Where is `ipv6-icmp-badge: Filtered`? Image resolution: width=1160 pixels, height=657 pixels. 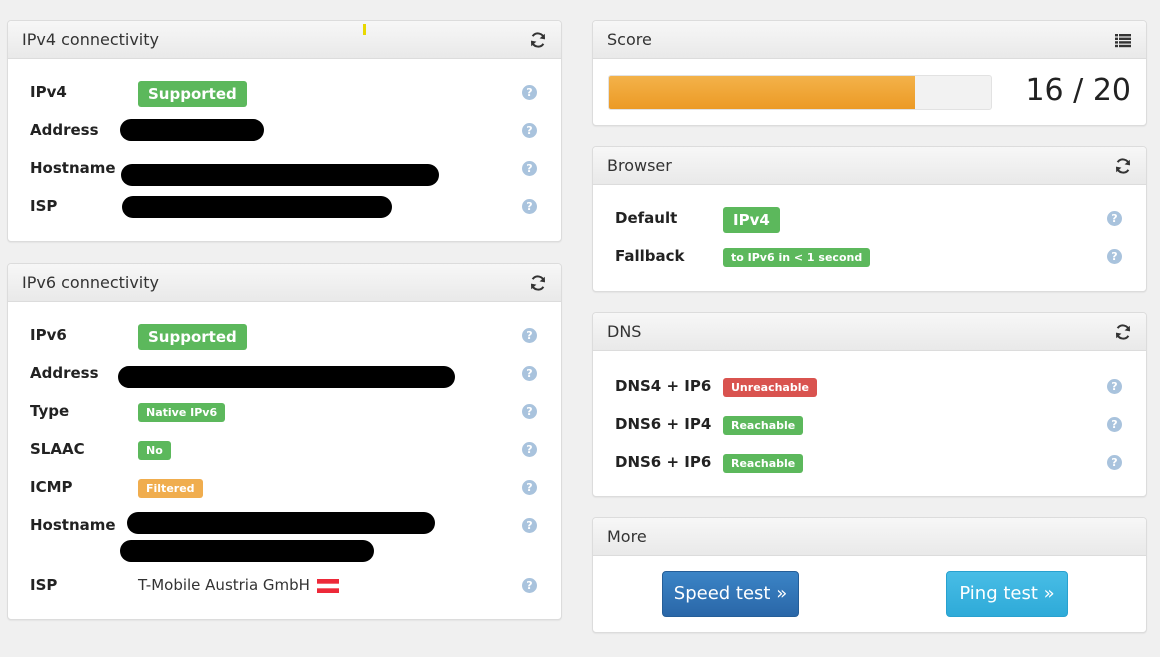
ipv6-icmp-badge: Filtered is located at coordinates (170, 488).